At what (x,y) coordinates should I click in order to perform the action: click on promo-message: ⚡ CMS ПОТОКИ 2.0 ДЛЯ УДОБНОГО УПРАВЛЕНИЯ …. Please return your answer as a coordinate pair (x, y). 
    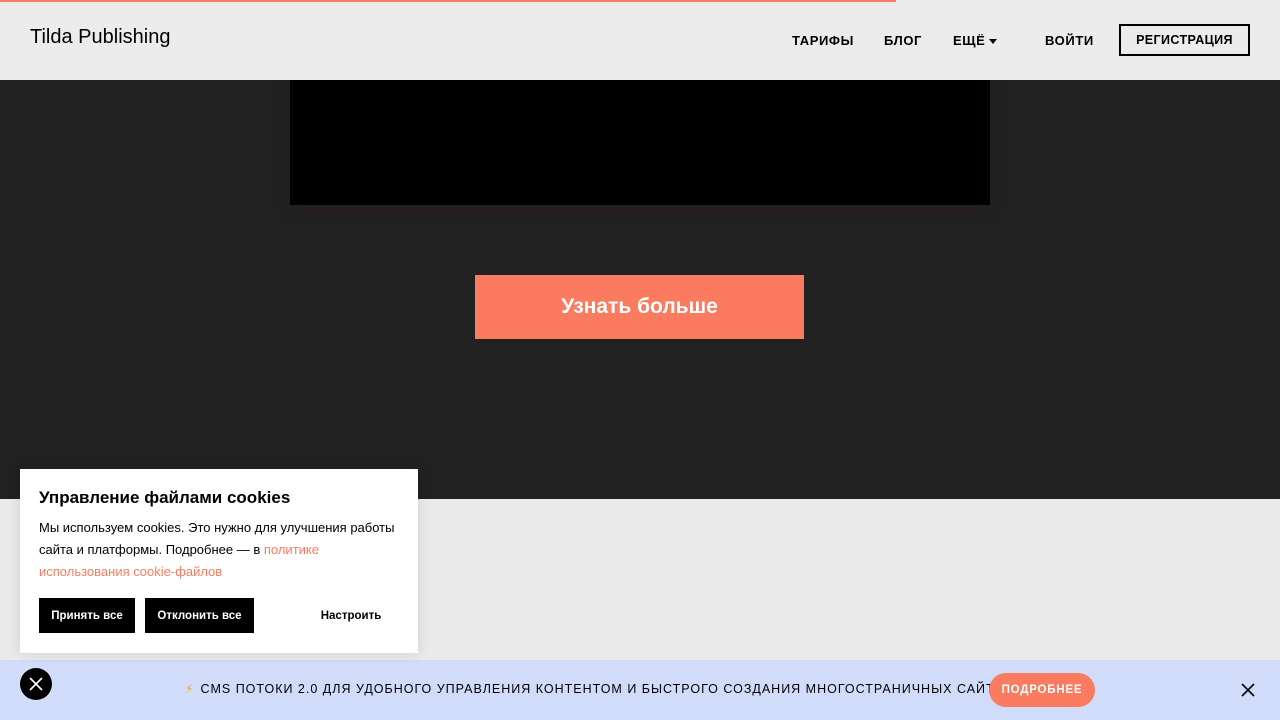
    Looking at the image, I should click on (599, 689).